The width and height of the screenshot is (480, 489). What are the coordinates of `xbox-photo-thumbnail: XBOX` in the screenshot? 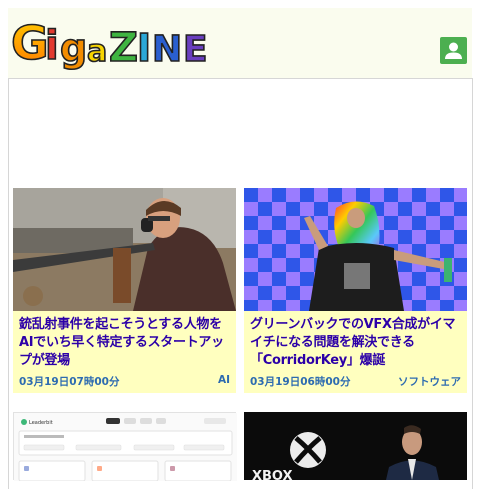 It's located at (355, 448).